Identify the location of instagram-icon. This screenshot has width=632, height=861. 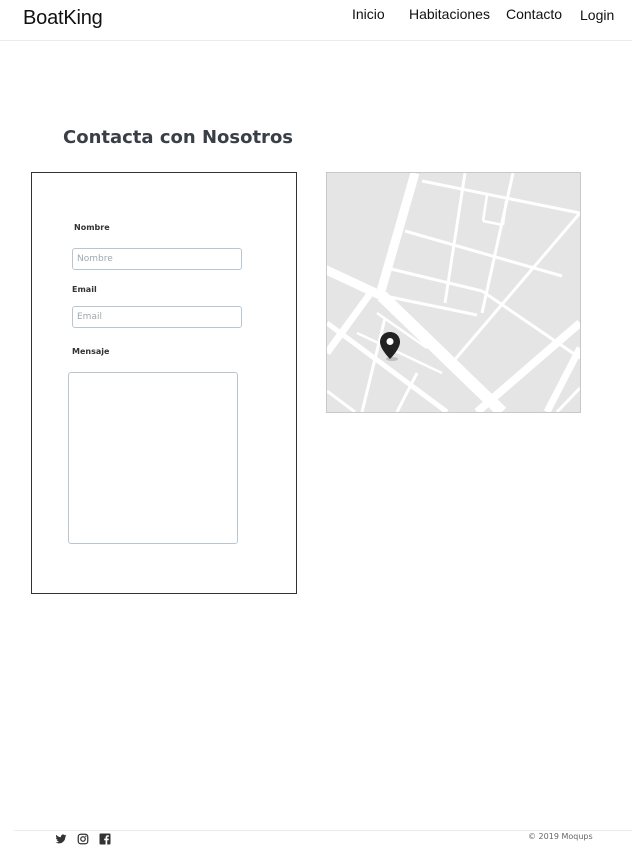
(83, 839).